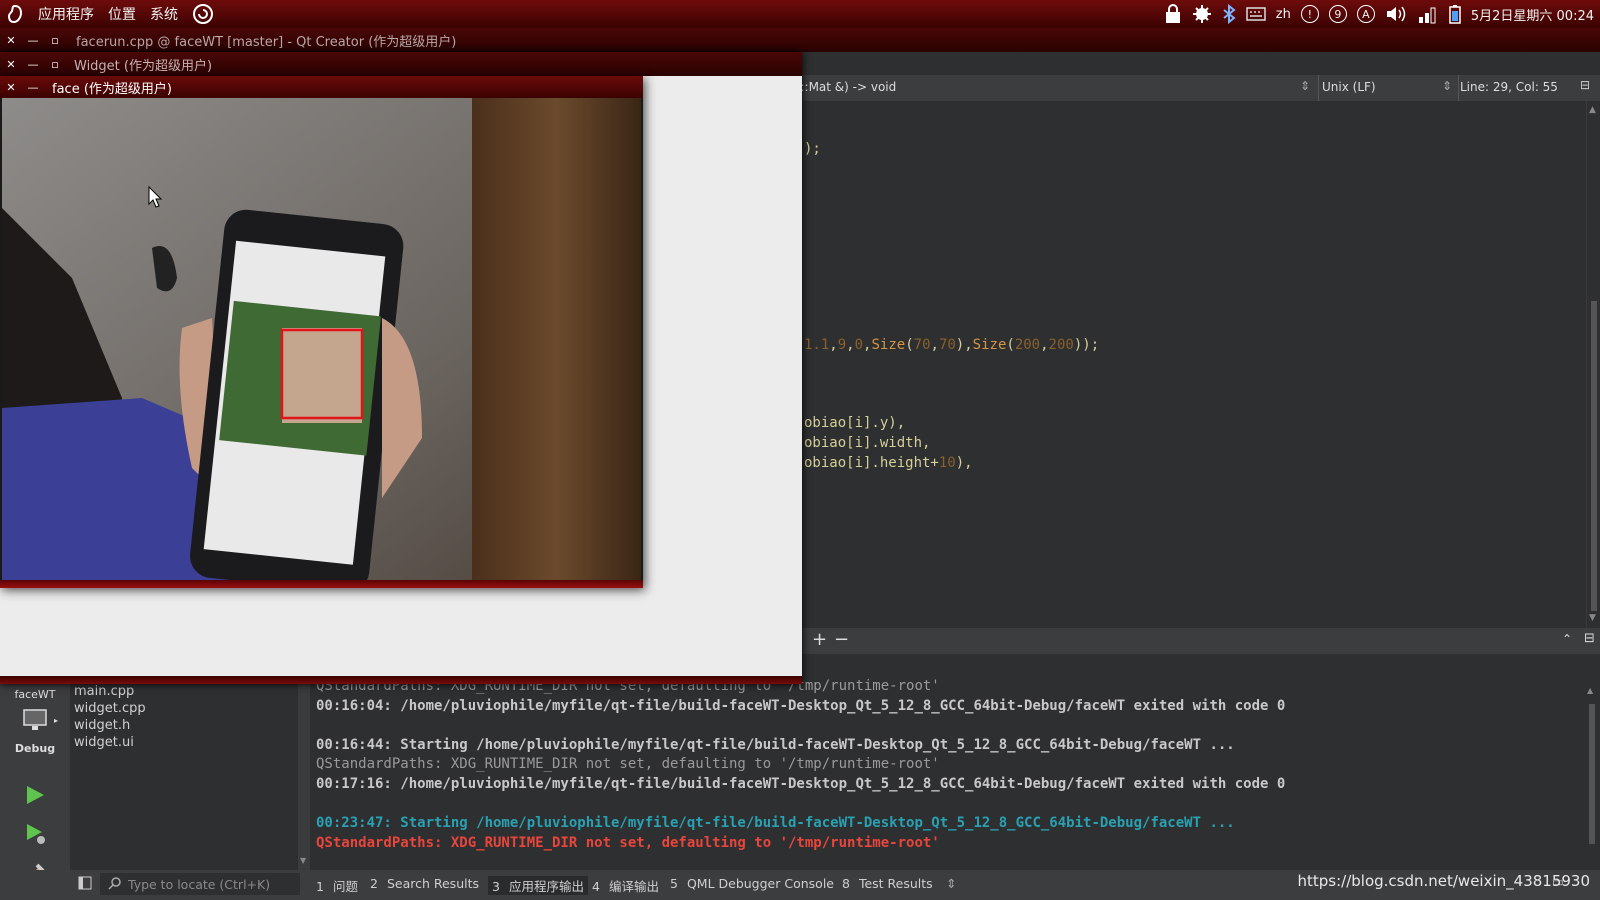 The width and height of the screenshot is (1600, 900). I want to click on output-tab: 4 编译输出, so click(625, 885).